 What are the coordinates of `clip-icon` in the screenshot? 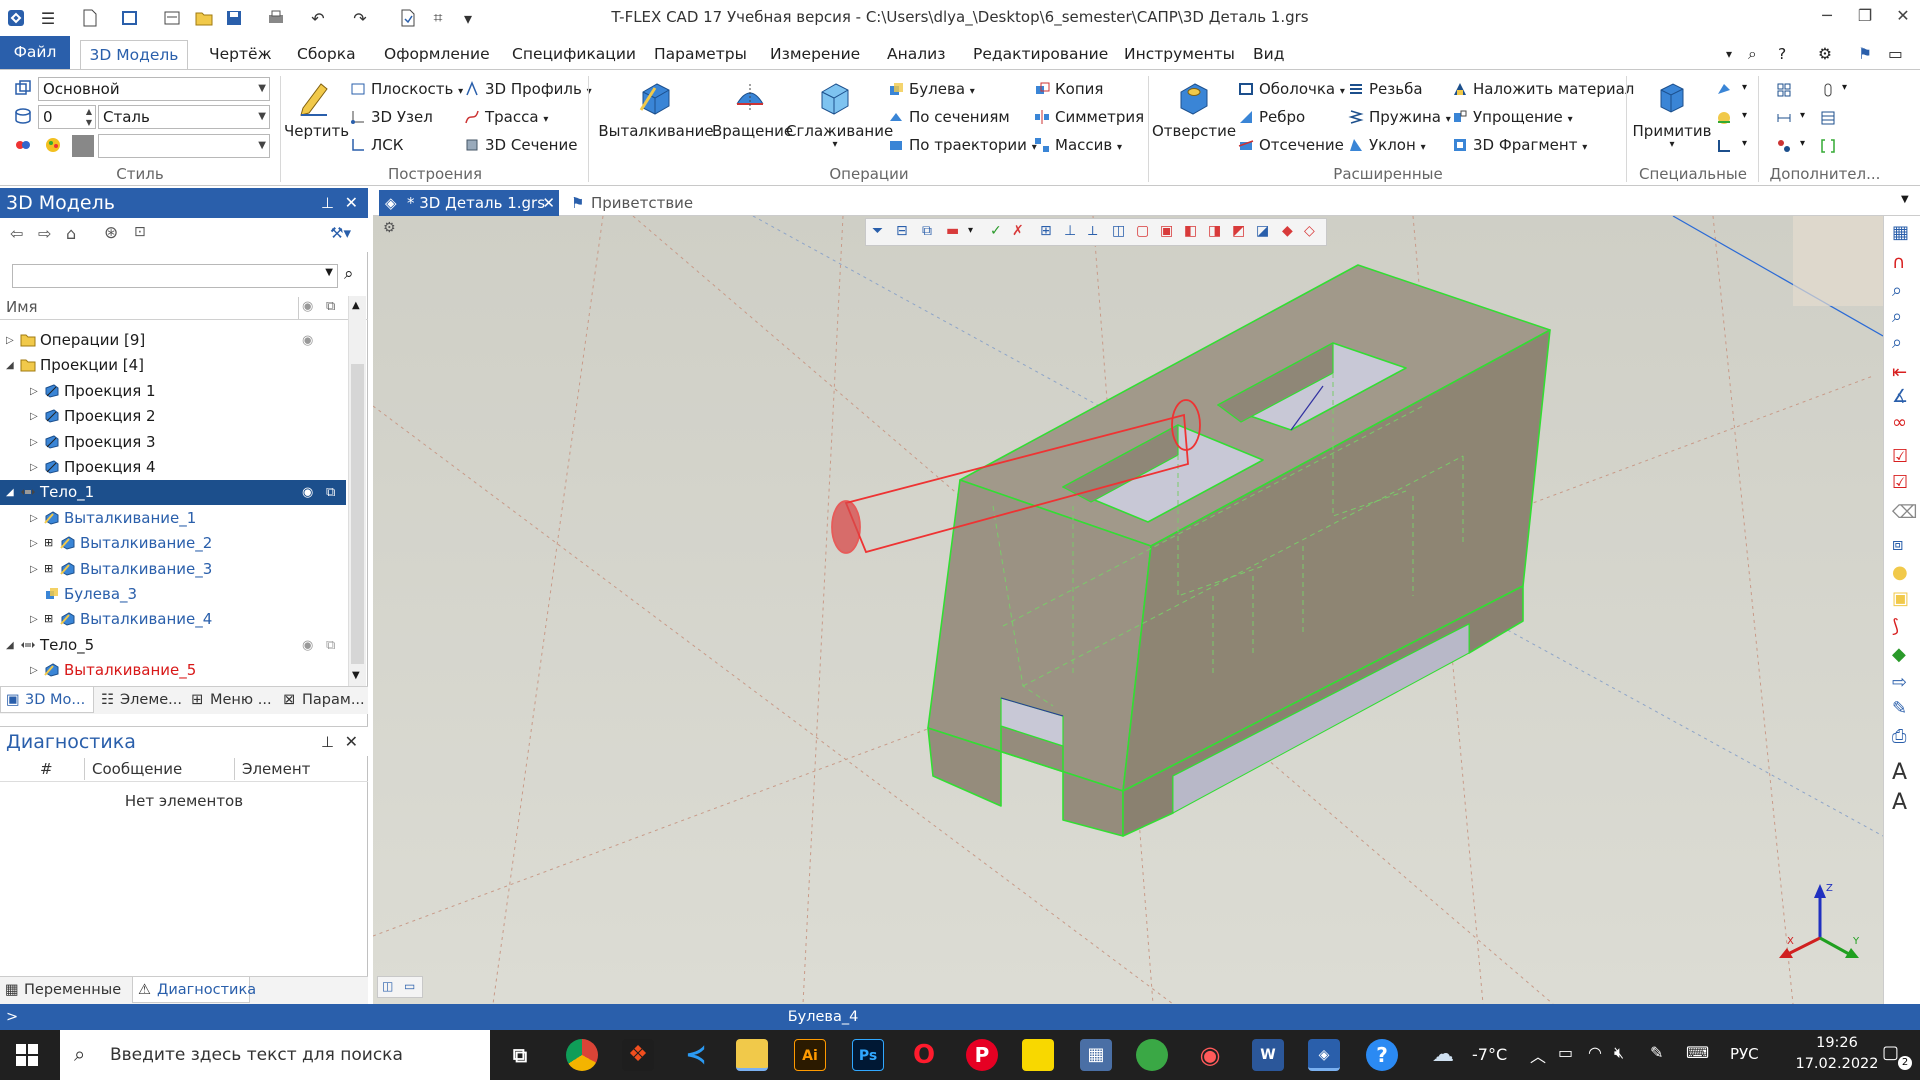 It's located at (1828, 90).